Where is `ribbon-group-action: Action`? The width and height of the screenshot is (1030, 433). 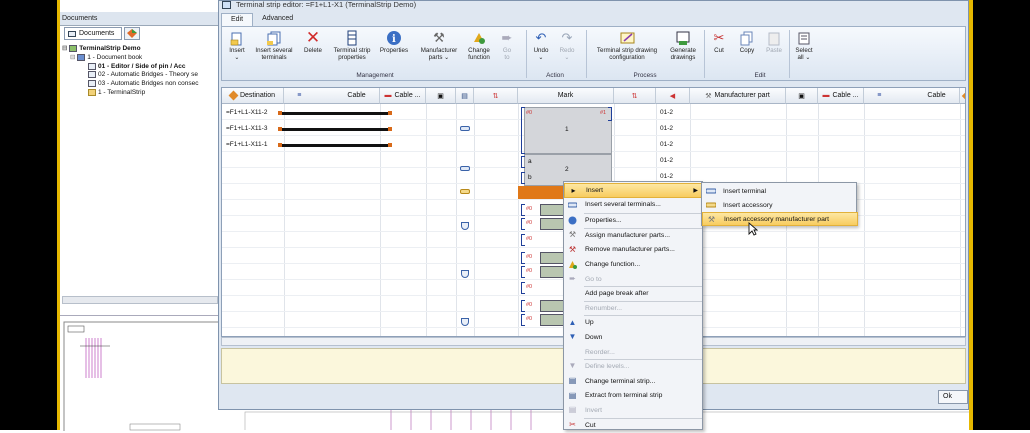 ribbon-group-action: Action is located at coordinates (555, 75).